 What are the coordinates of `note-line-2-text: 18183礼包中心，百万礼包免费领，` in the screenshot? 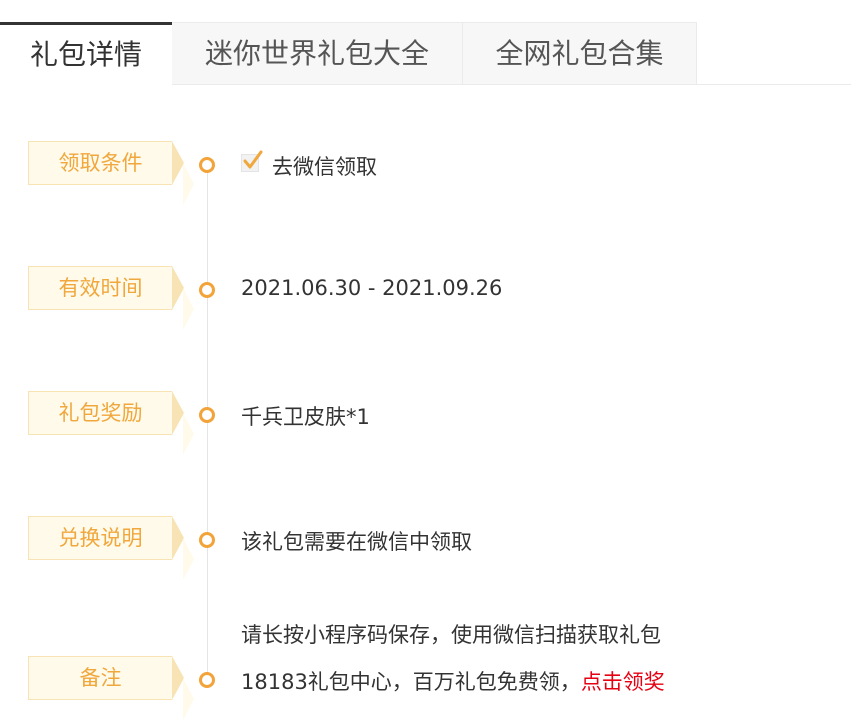 It's located at (411, 682).